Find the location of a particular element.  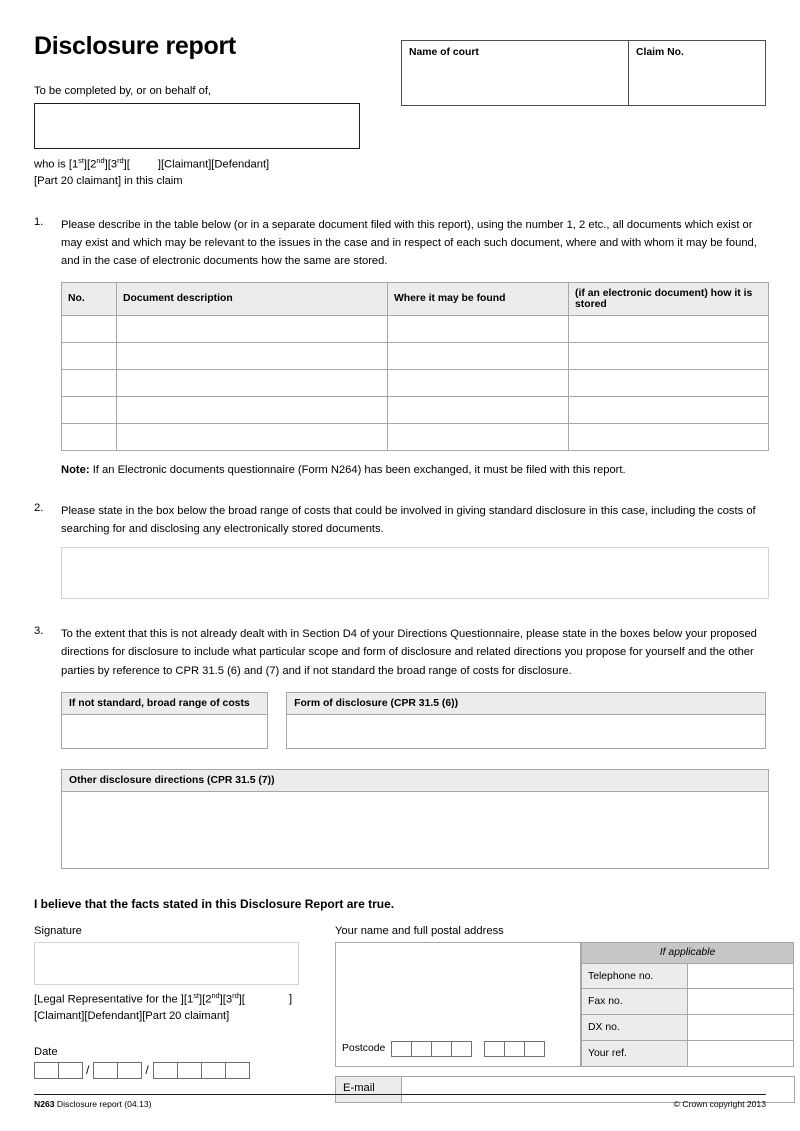

if-applicable-heading: If applicable is located at coordinates (687, 952).